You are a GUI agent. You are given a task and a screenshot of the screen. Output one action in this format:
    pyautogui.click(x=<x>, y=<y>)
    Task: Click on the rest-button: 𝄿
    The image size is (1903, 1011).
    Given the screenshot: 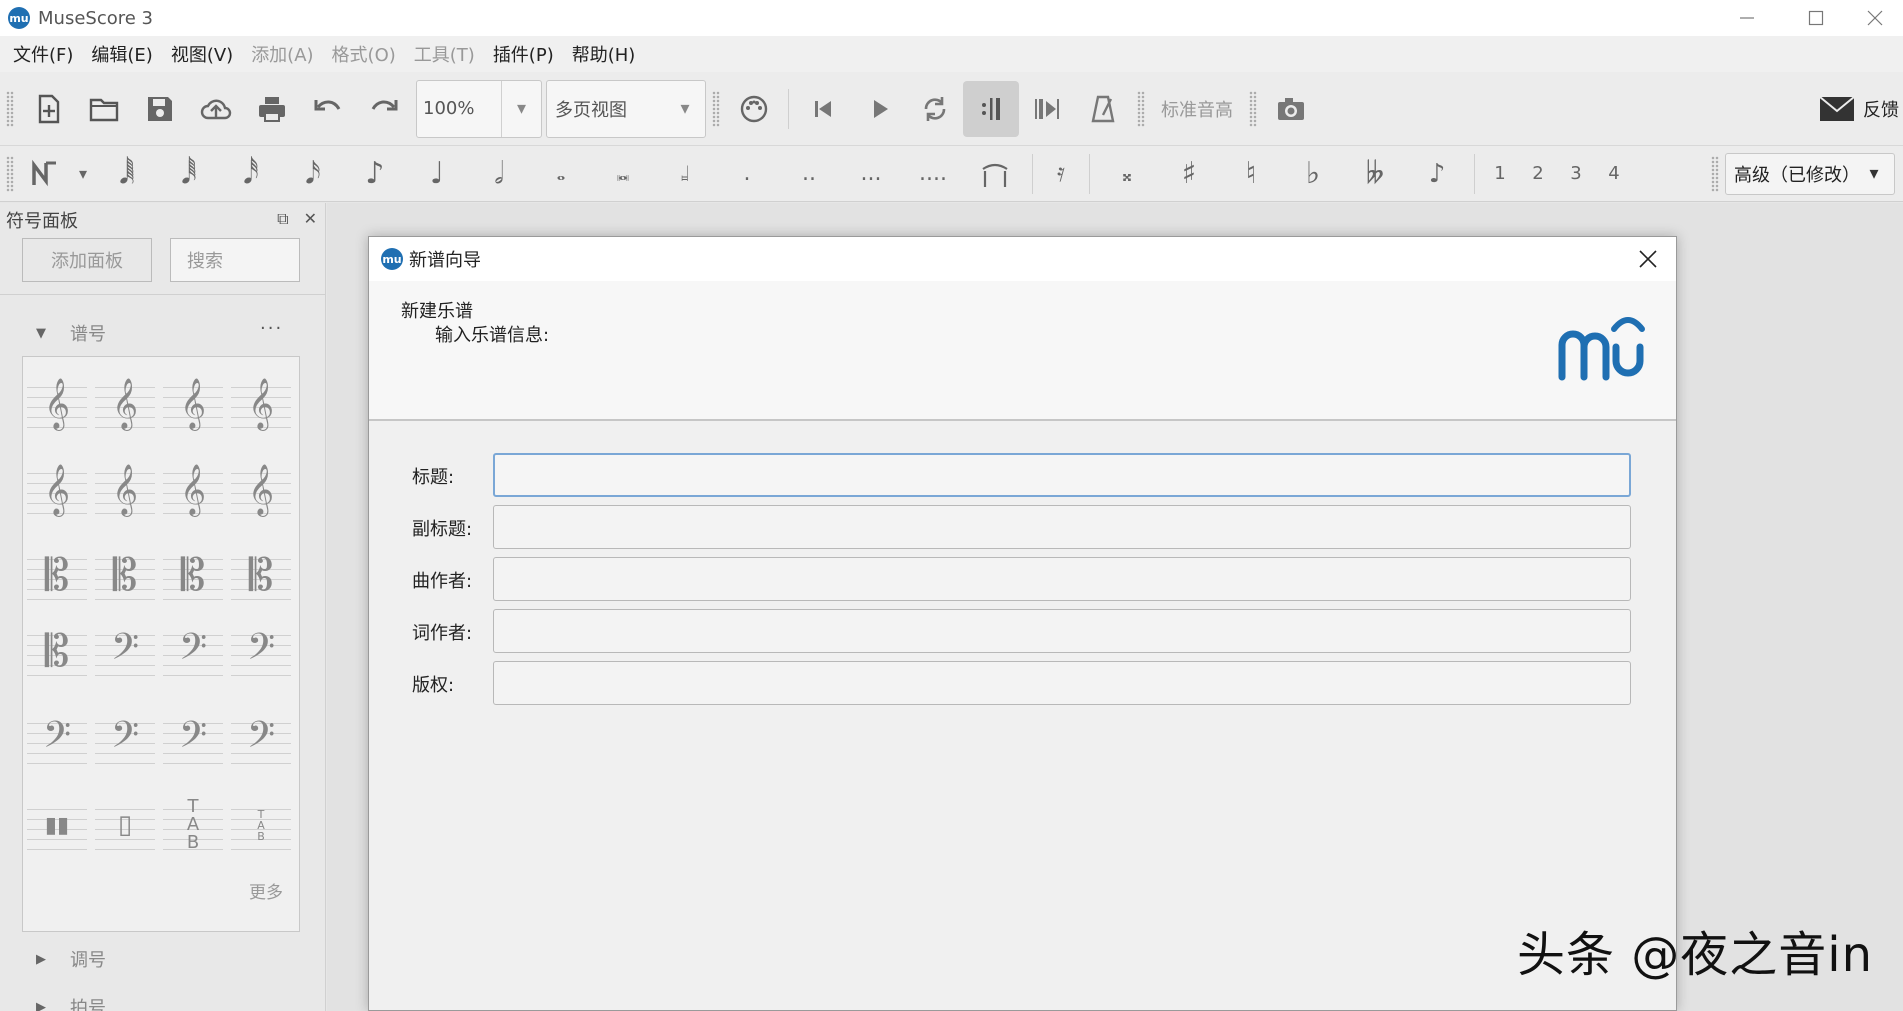 What is the action you would take?
    pyautogui.click(x=1061, y=174)
    